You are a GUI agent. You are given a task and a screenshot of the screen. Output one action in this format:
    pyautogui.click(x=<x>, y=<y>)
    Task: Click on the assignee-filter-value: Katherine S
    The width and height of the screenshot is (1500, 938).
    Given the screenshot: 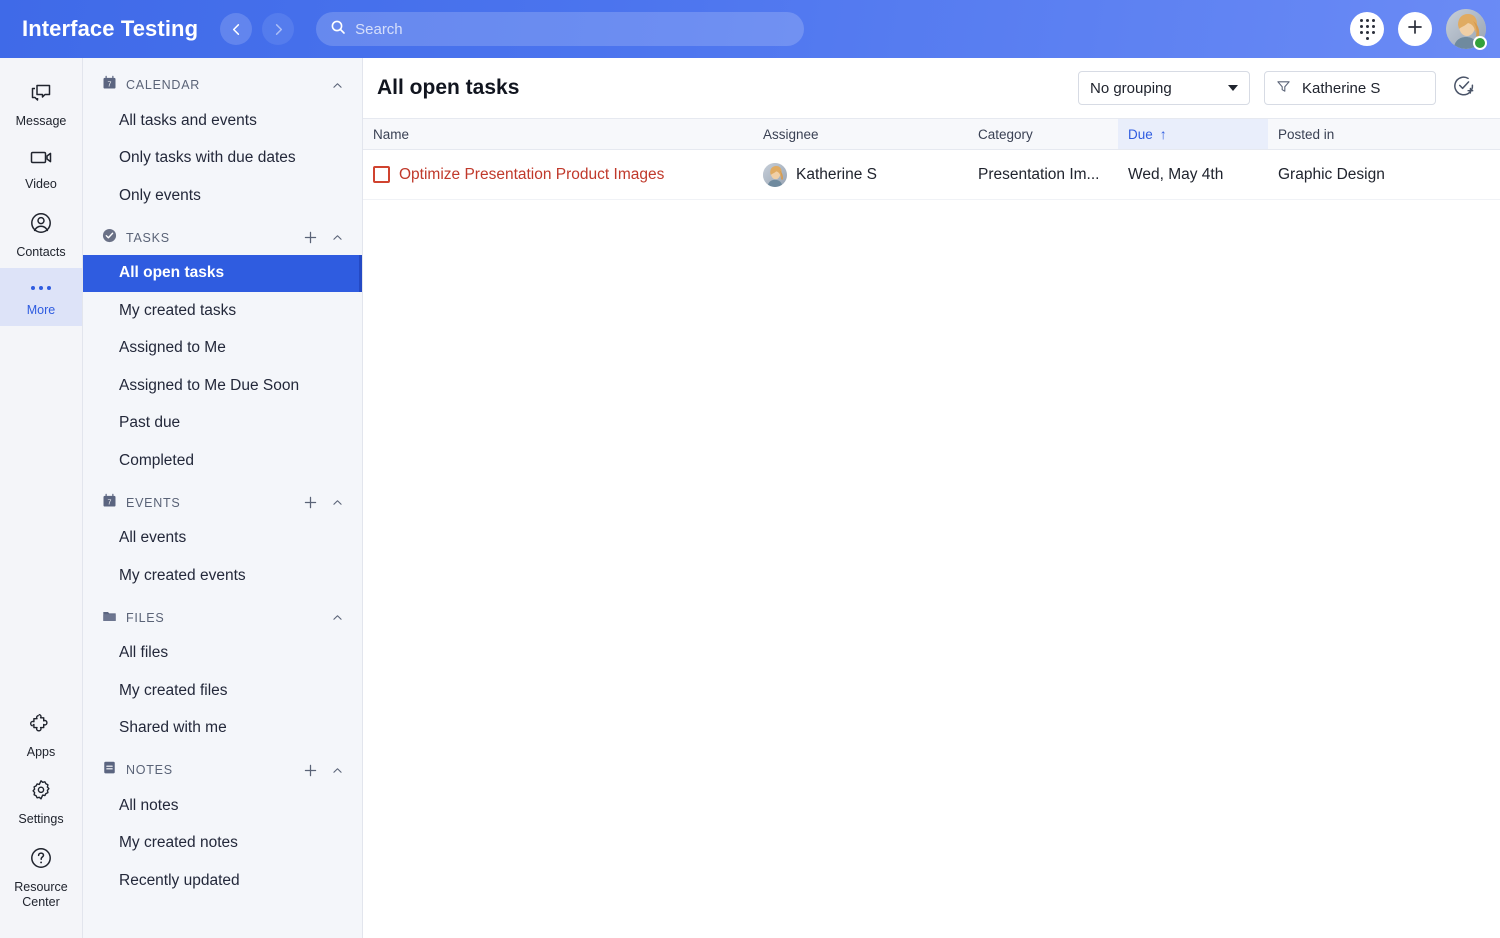 What is the action you would take?
    pyautogui.click(x=1341, y=88)
    